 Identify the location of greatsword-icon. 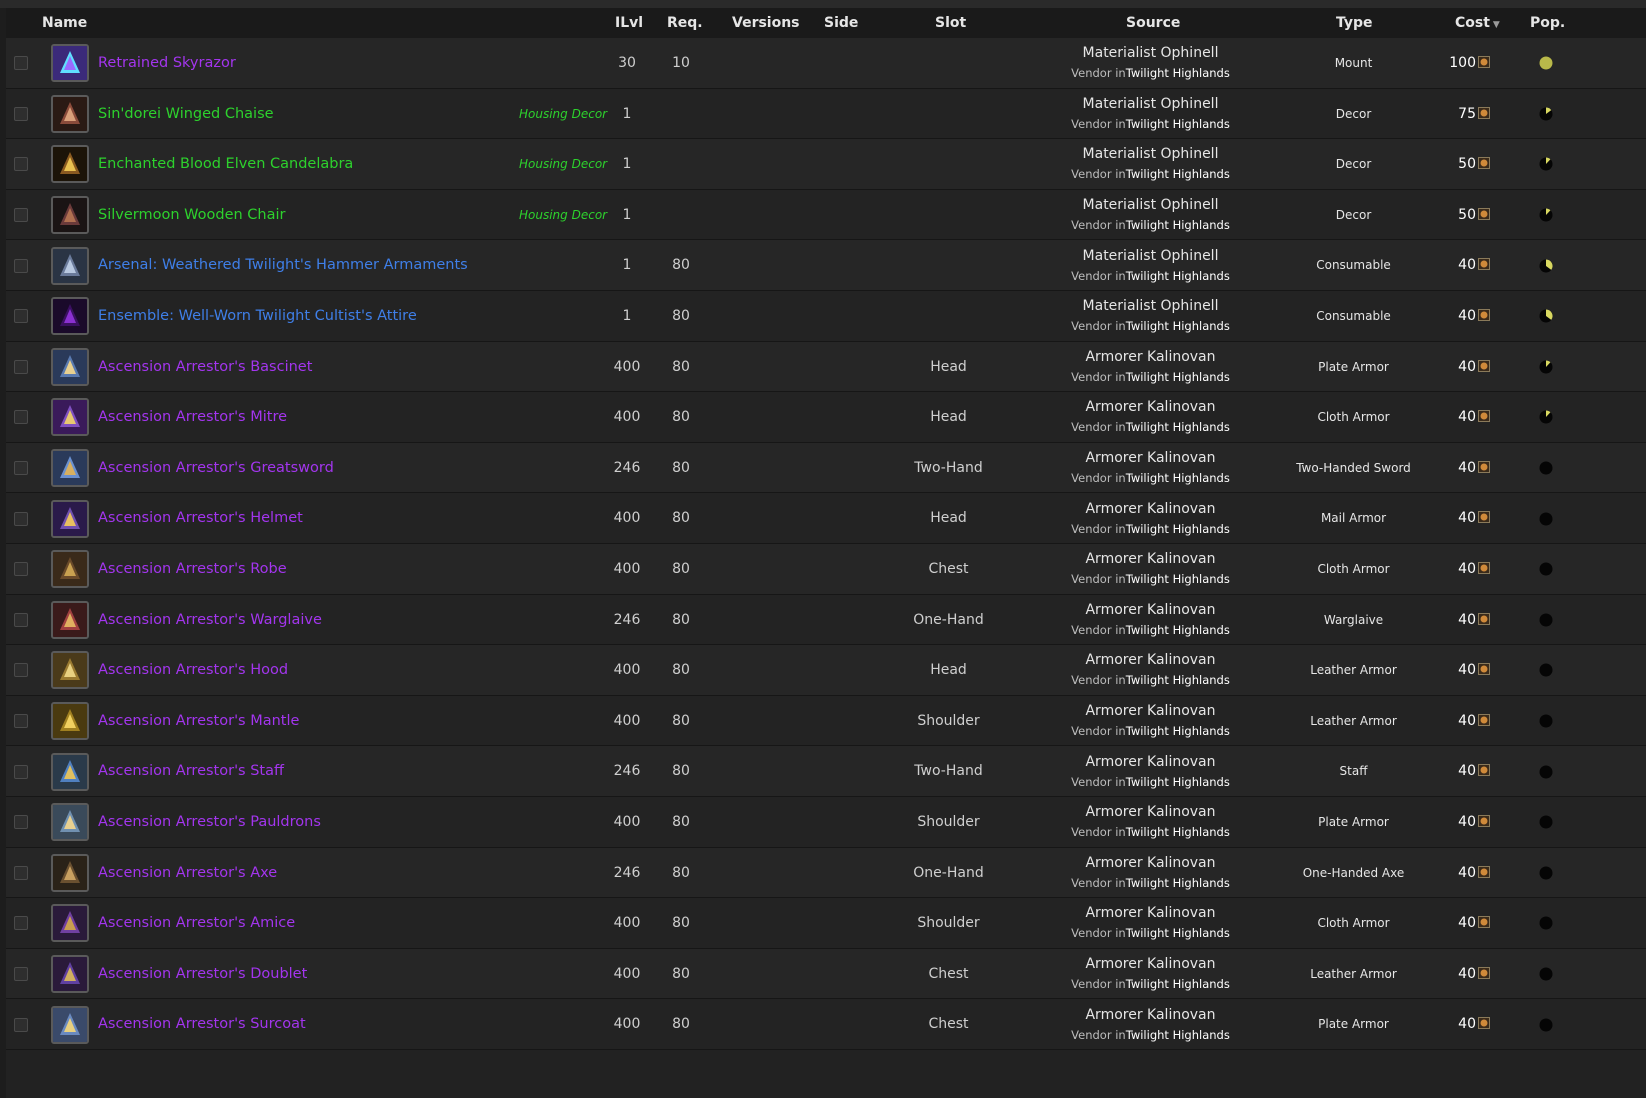
(70, 468).